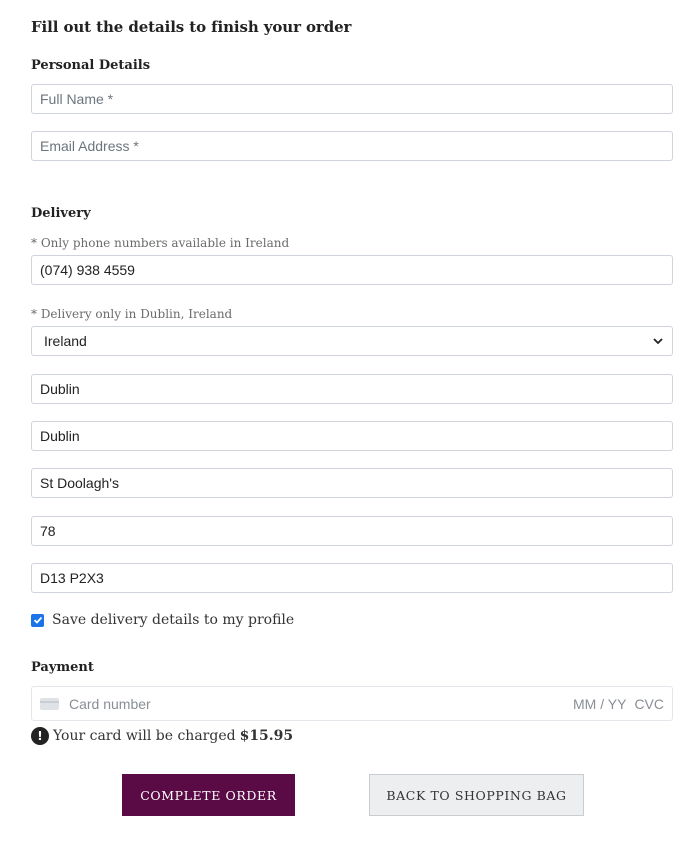  Describe the element at coordinates (352, 99) in the screenshot. I see `full-name-input: Full Name *` at that location.